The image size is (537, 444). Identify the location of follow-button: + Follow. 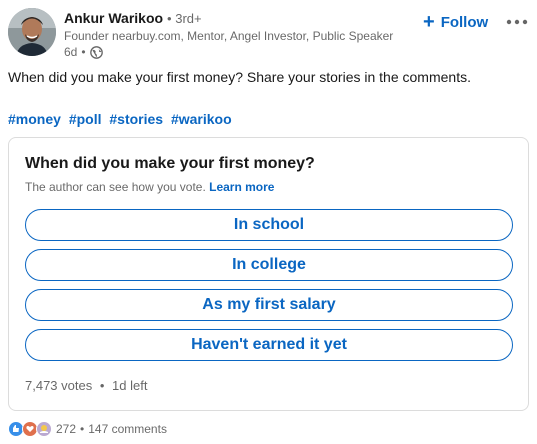
(455, 22).